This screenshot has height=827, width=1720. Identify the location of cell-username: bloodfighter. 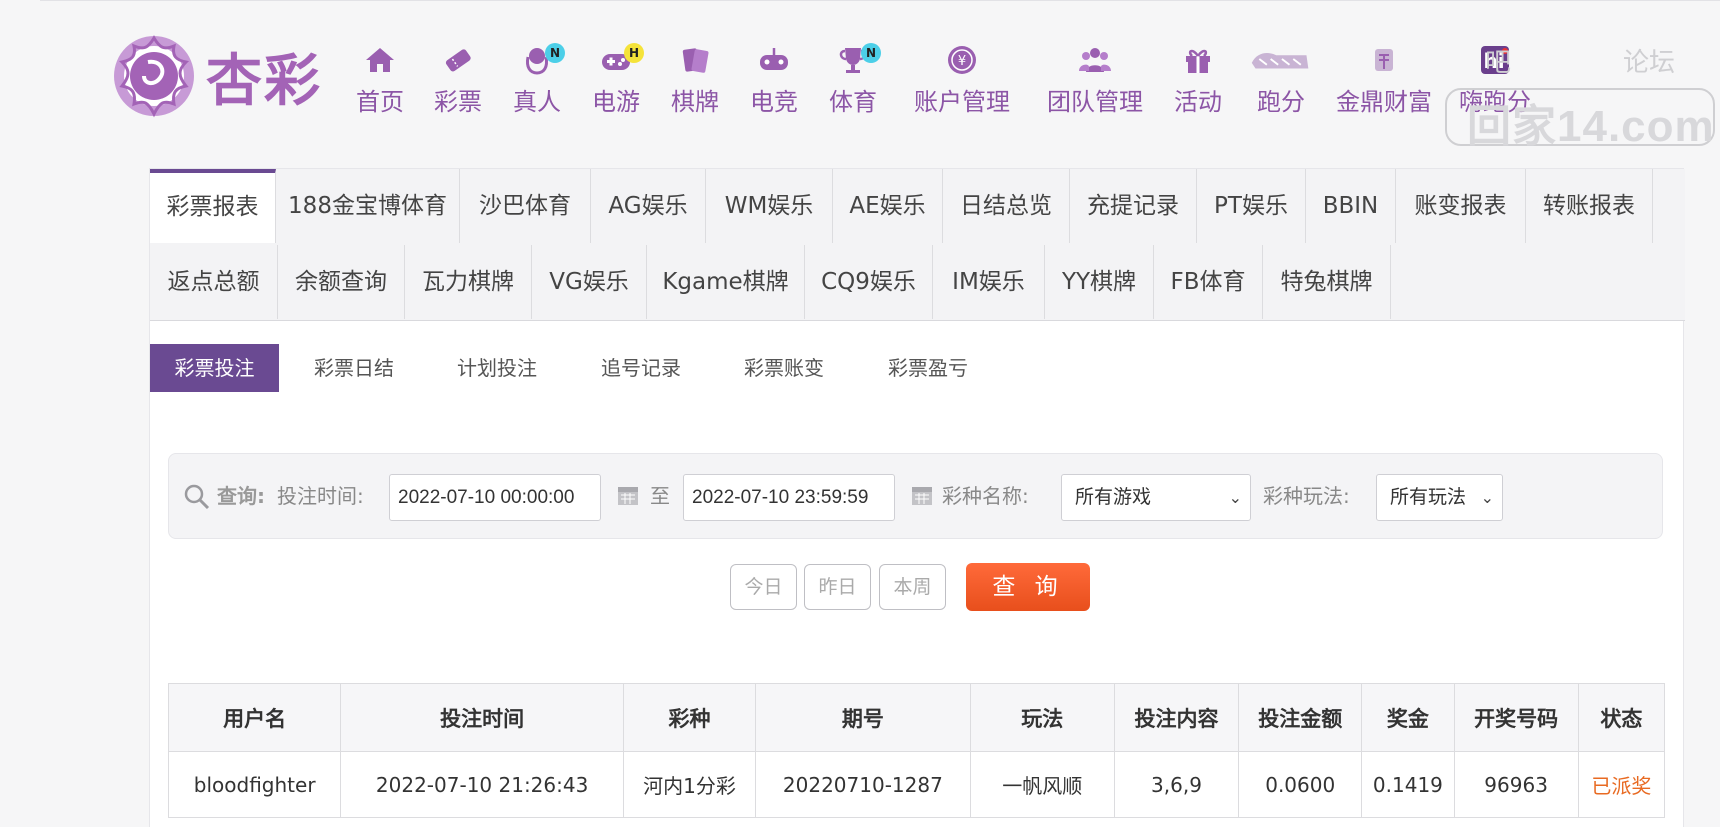
(254, 784).